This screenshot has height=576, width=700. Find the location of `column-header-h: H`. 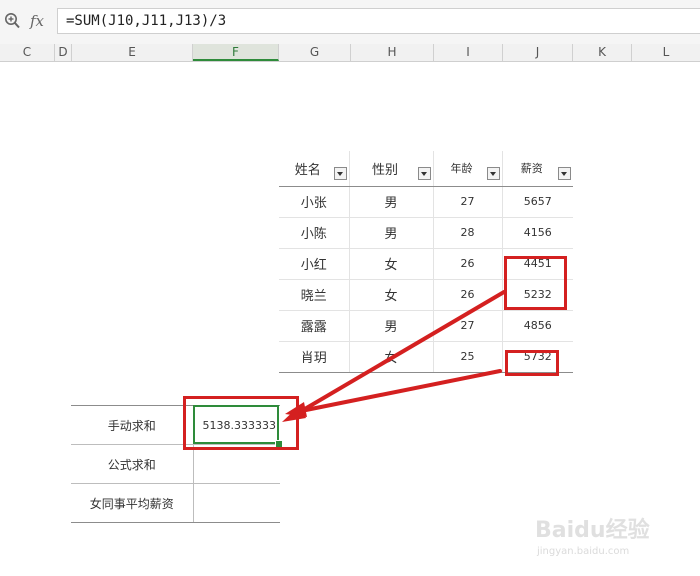

column-header-h: H is located at coordinates (392, 52).